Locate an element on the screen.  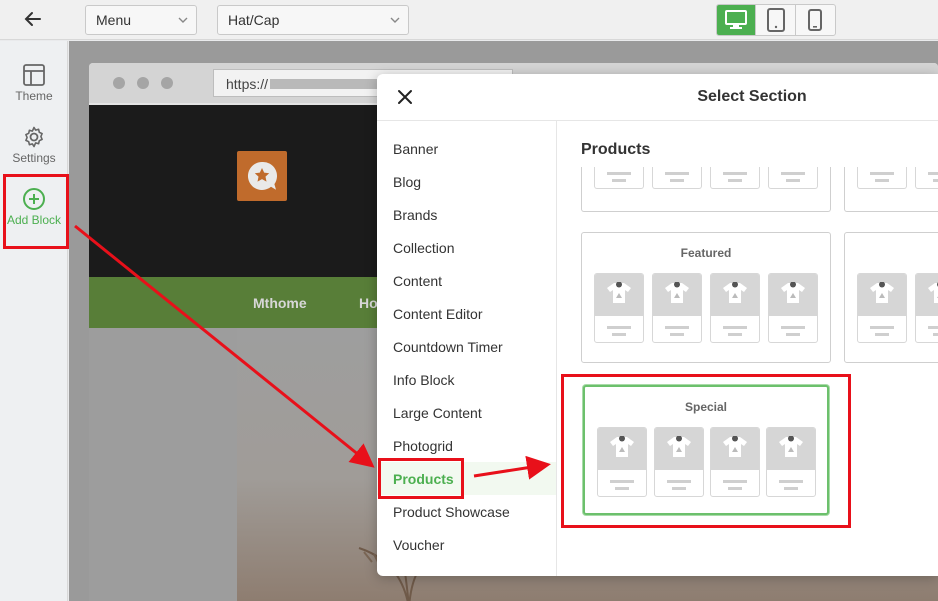
mobile-view-button is located at coordinates (815, 20).